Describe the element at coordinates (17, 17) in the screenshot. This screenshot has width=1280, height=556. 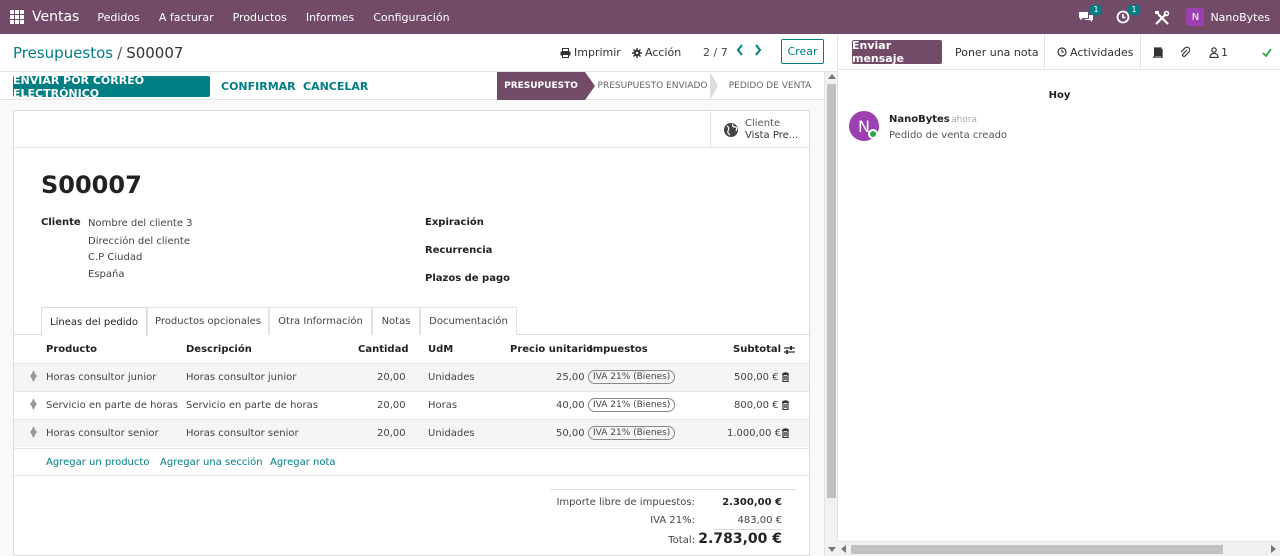
I see `apps-menu-icon` at that location.